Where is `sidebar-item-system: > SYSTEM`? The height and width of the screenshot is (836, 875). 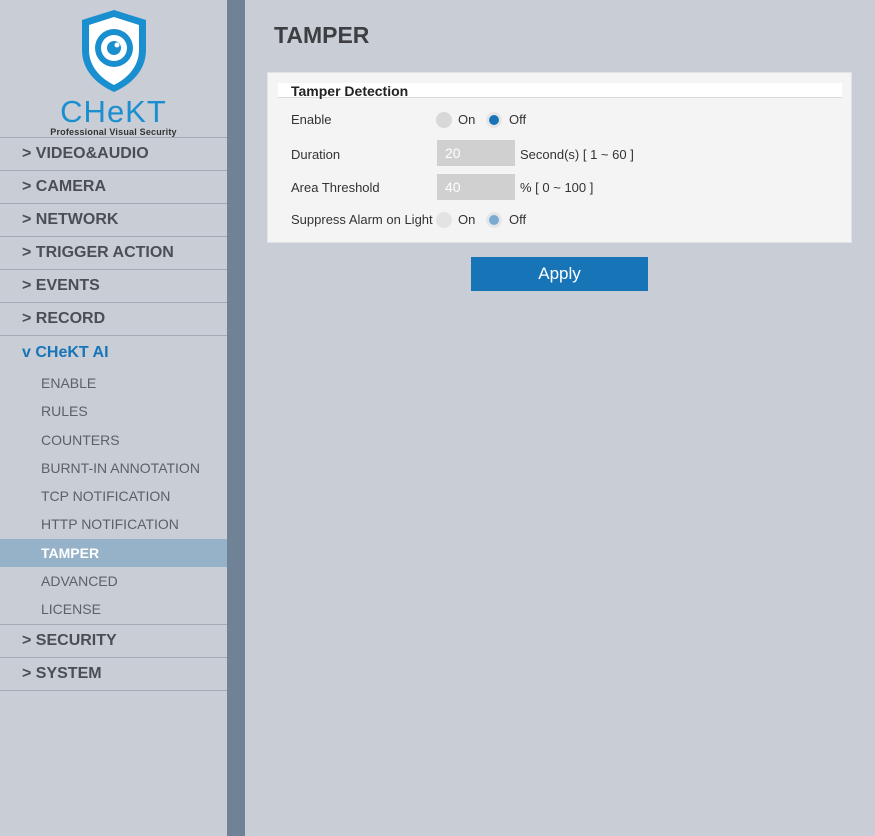
sidebar-item-system: > SYSTEM is located at coordinates (113, 673).